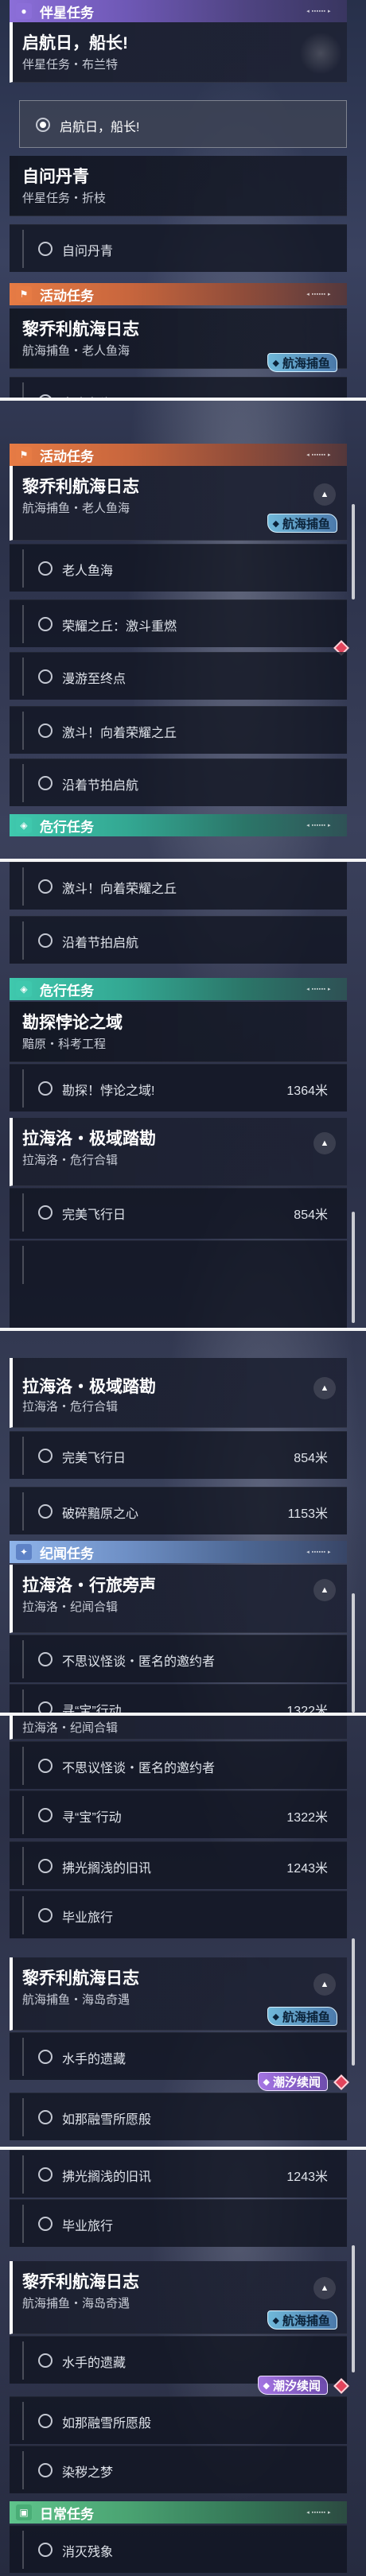 This screenshot has width=366, height=2576. What do you see at coordinates (88, 251) in the screenshot?
I see `subtask-label: 自问丹青` at bounding box center [88, 251].